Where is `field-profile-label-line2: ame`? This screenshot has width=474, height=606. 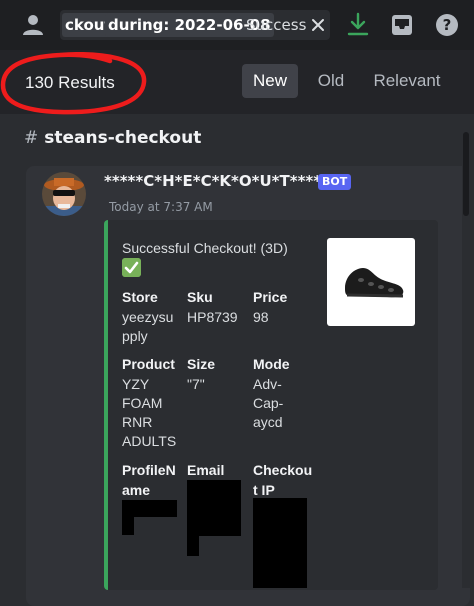
field-profile-label-line2: ame is located at coordinates (136, 490).